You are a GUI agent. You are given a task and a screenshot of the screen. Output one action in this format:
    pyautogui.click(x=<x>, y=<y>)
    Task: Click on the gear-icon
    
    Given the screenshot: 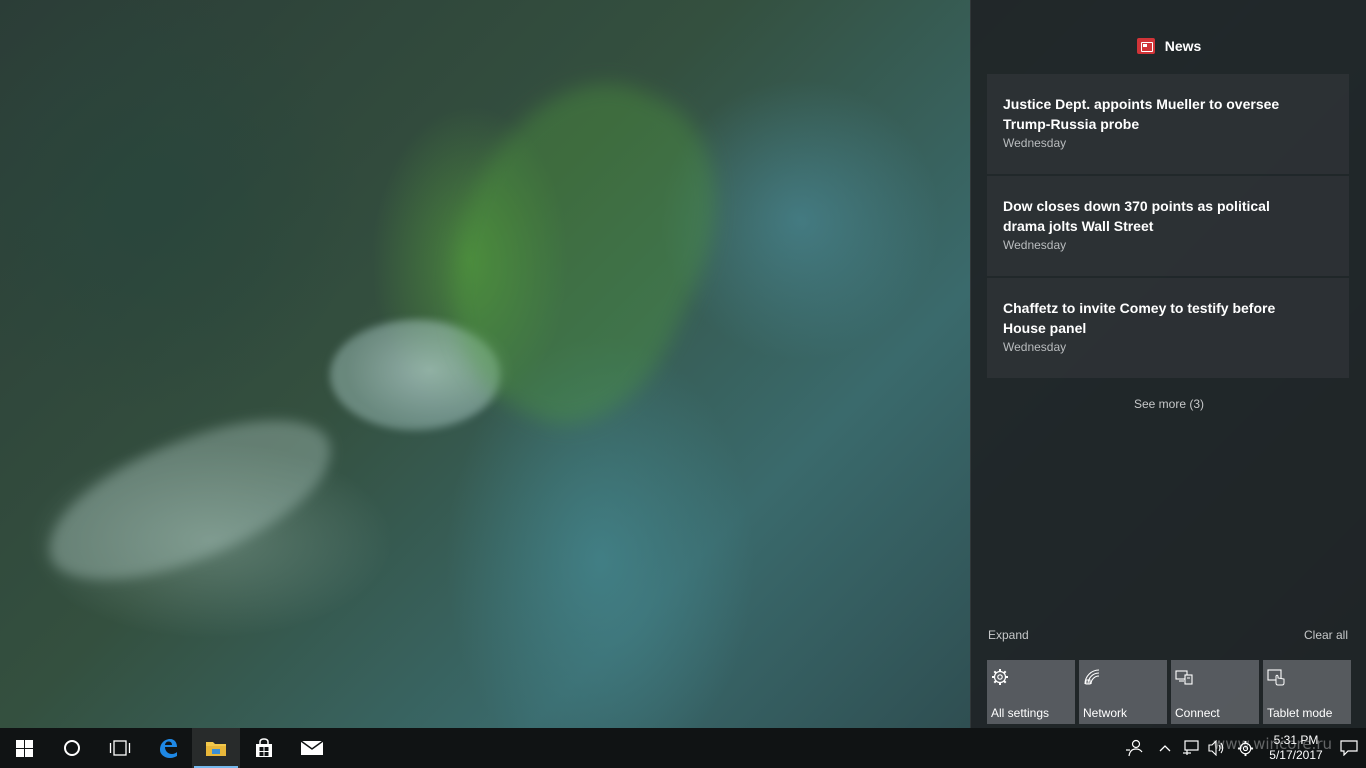 What is the action you would take?
    pyautogui.click(x=1000, y=677)
    